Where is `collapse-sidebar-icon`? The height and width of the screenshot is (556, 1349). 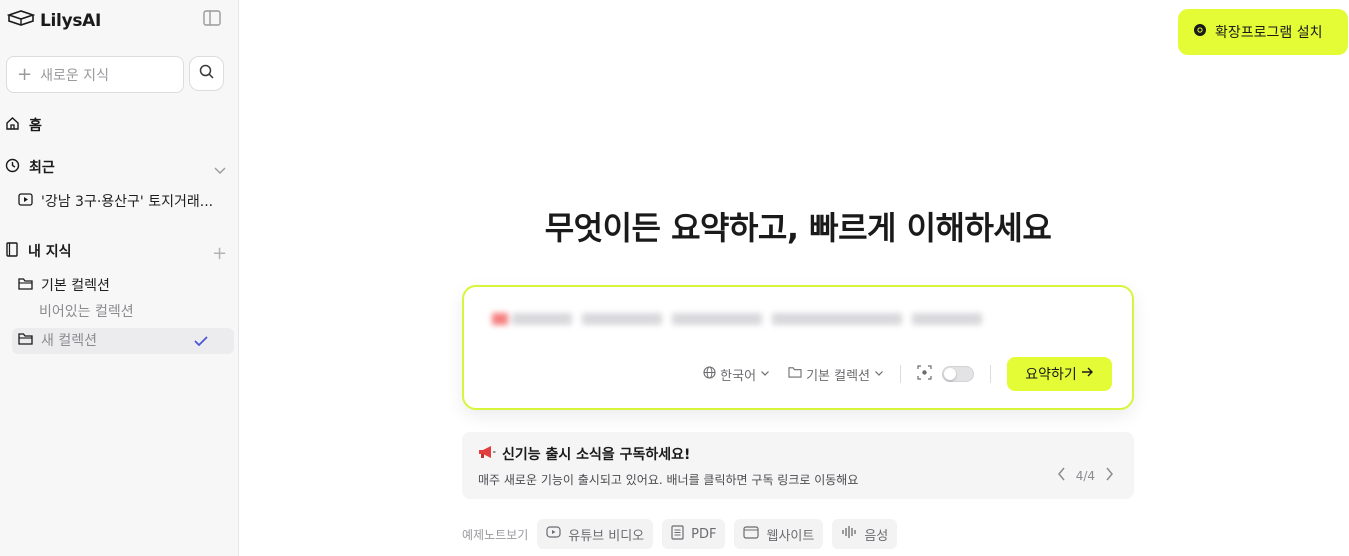
collapse-sidebar-icon is located at coordinates (213, 19).